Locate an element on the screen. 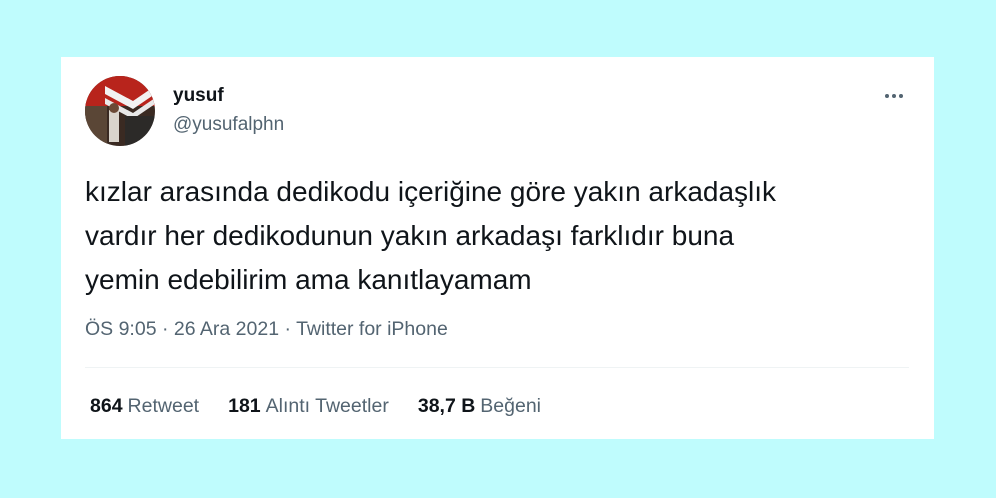  quote-count: 181 Alıntı Tweetler is located at coordinates (308, 406).